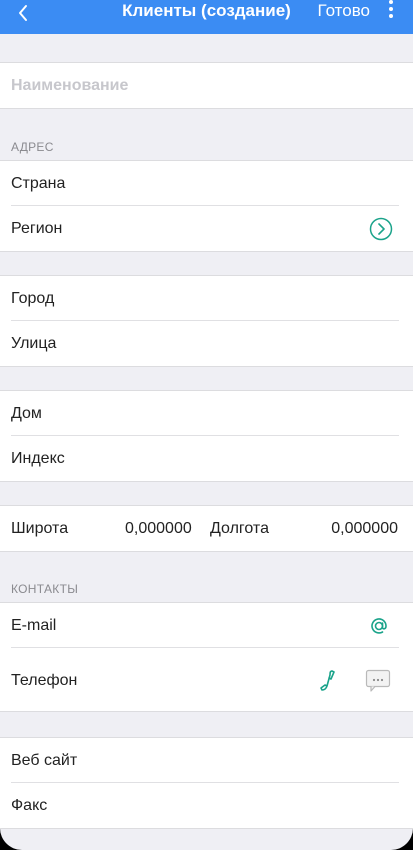 This screenshot has height=850, width=413. I want to click on region-label: Регион, so click(37, 228).